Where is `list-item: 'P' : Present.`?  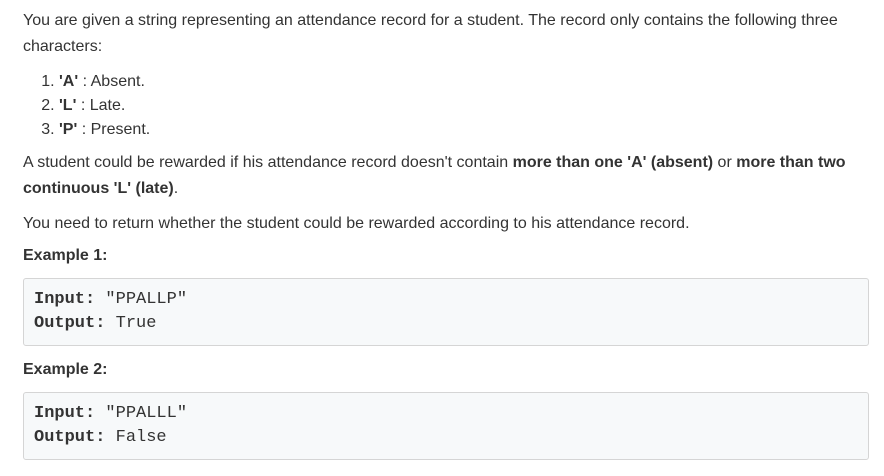 list-item: 'P' : Present. is located at coordinates (464, 130).